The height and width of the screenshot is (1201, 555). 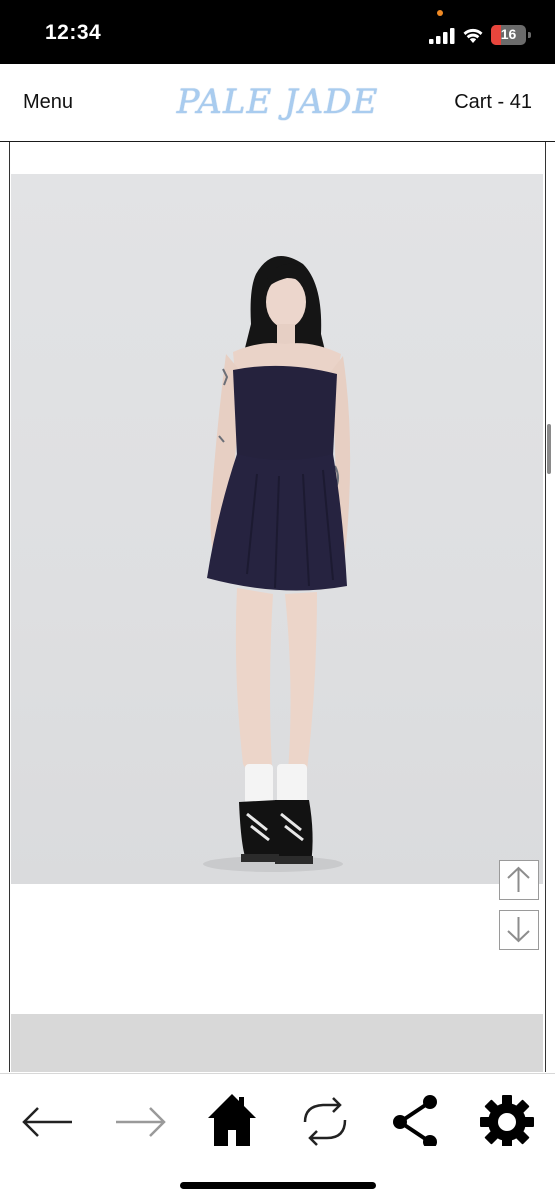 What do you see at coordinates (508, 34) in the screenshot?
I see `battery-level: 16` at bounding box center [508, 34].